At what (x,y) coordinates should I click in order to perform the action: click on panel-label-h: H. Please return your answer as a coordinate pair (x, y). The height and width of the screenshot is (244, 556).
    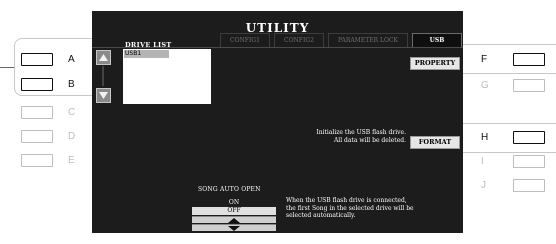
    Looking at the image, I should click on (485, 137).